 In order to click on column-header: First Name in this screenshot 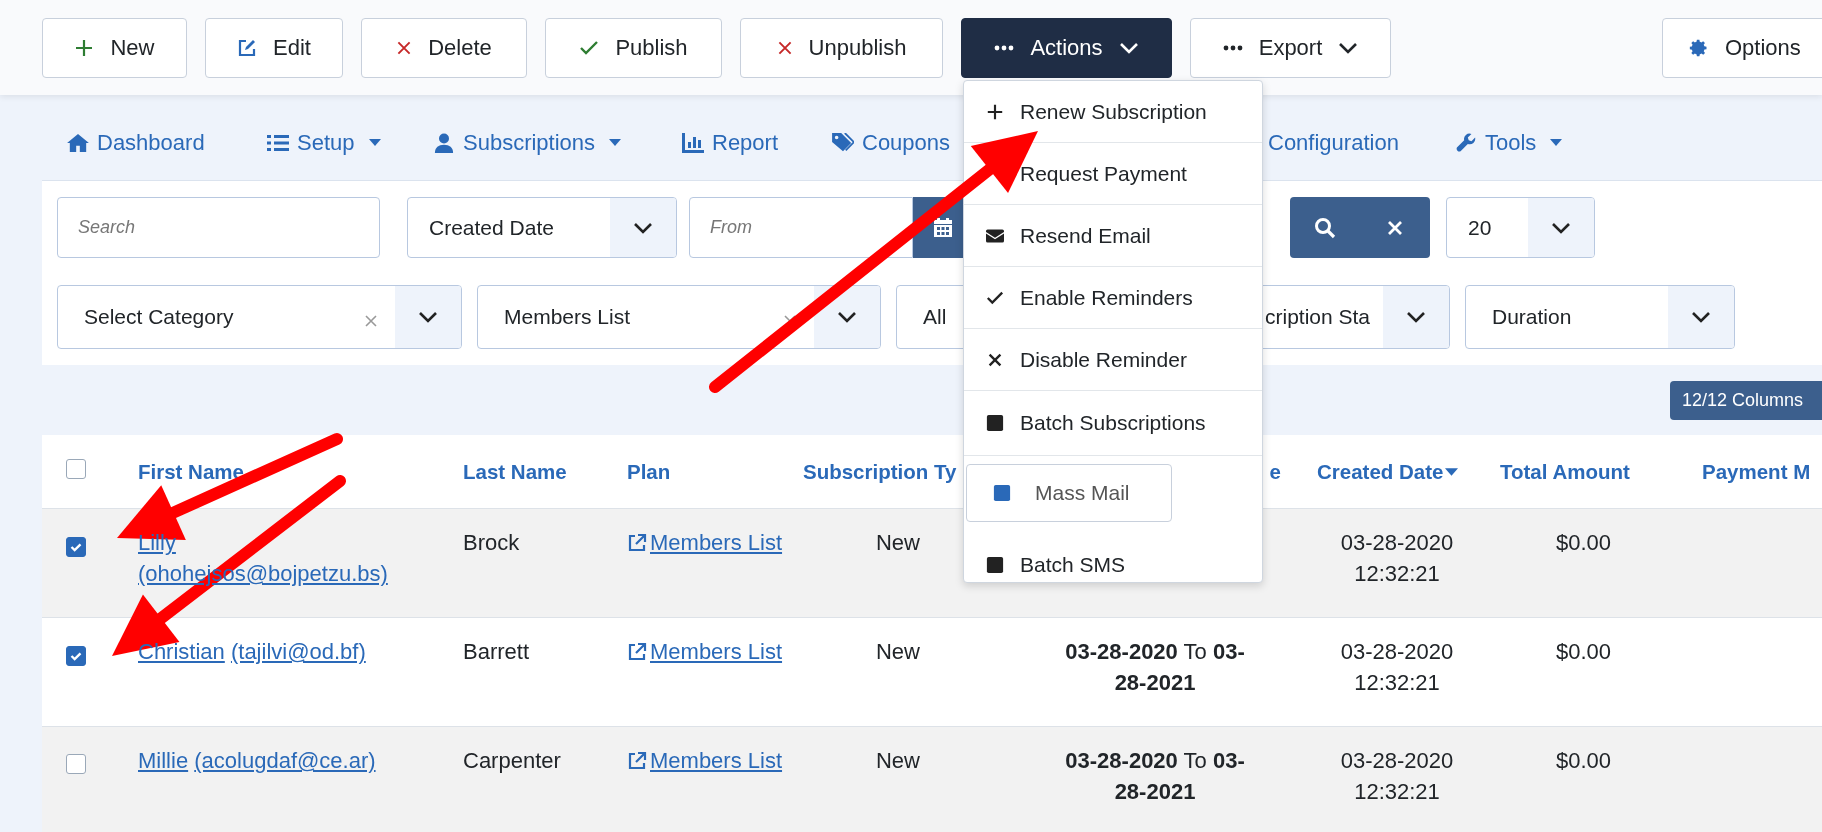, I will do `click(191, 471)`.